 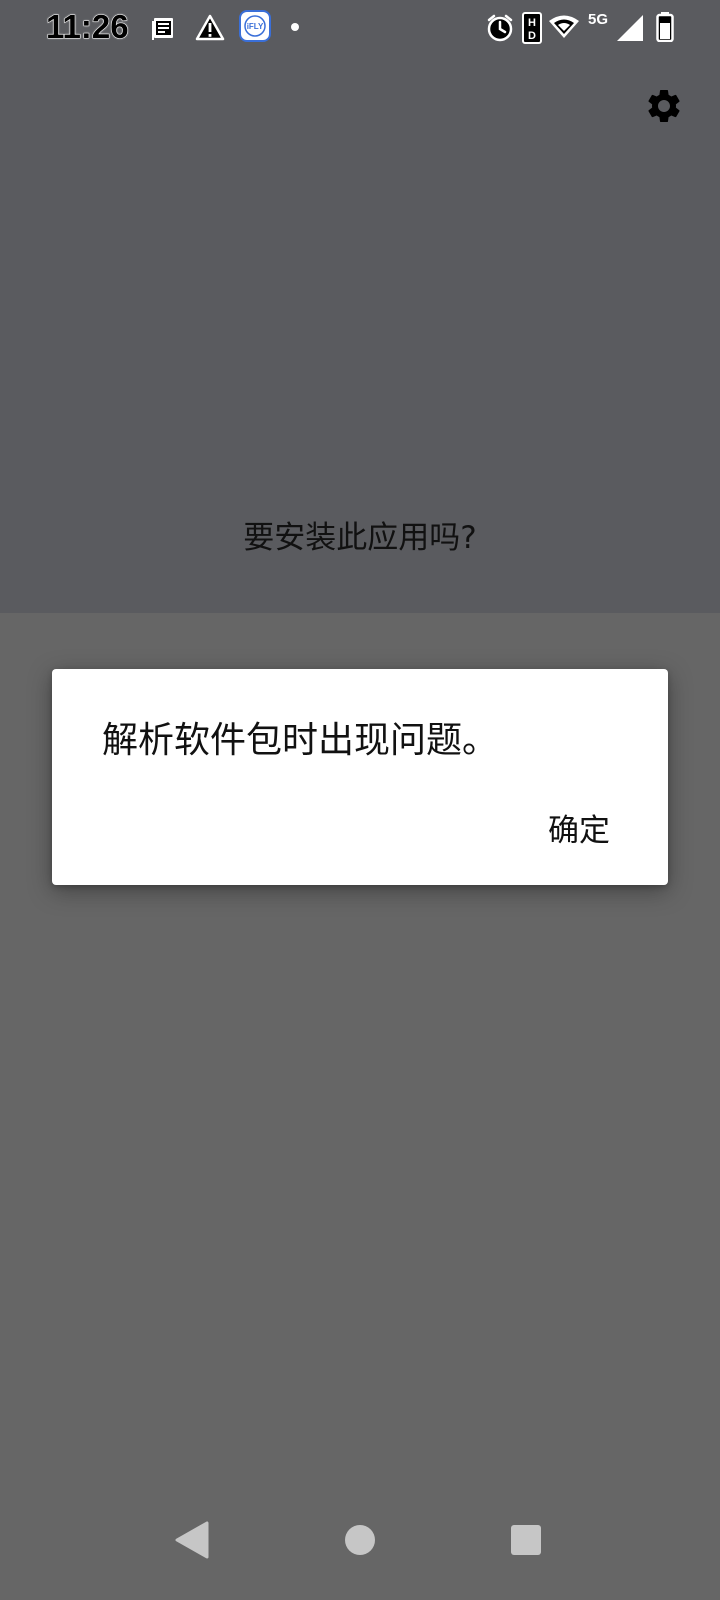 What do you see at coordinates (532, 23) in the screenshot?
I see `svg-text: H` at bounding box center [532, 23].